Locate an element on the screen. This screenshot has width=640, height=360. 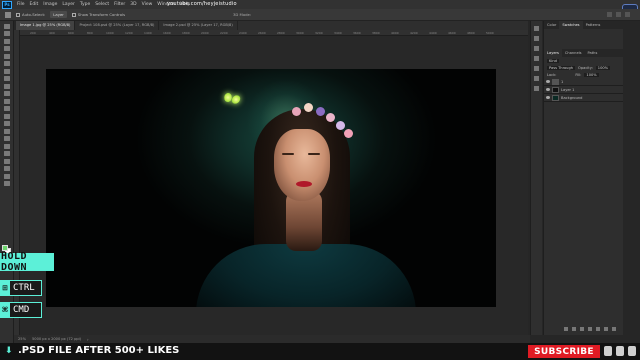
more-tools-icon is located at coordinates (6, 183).